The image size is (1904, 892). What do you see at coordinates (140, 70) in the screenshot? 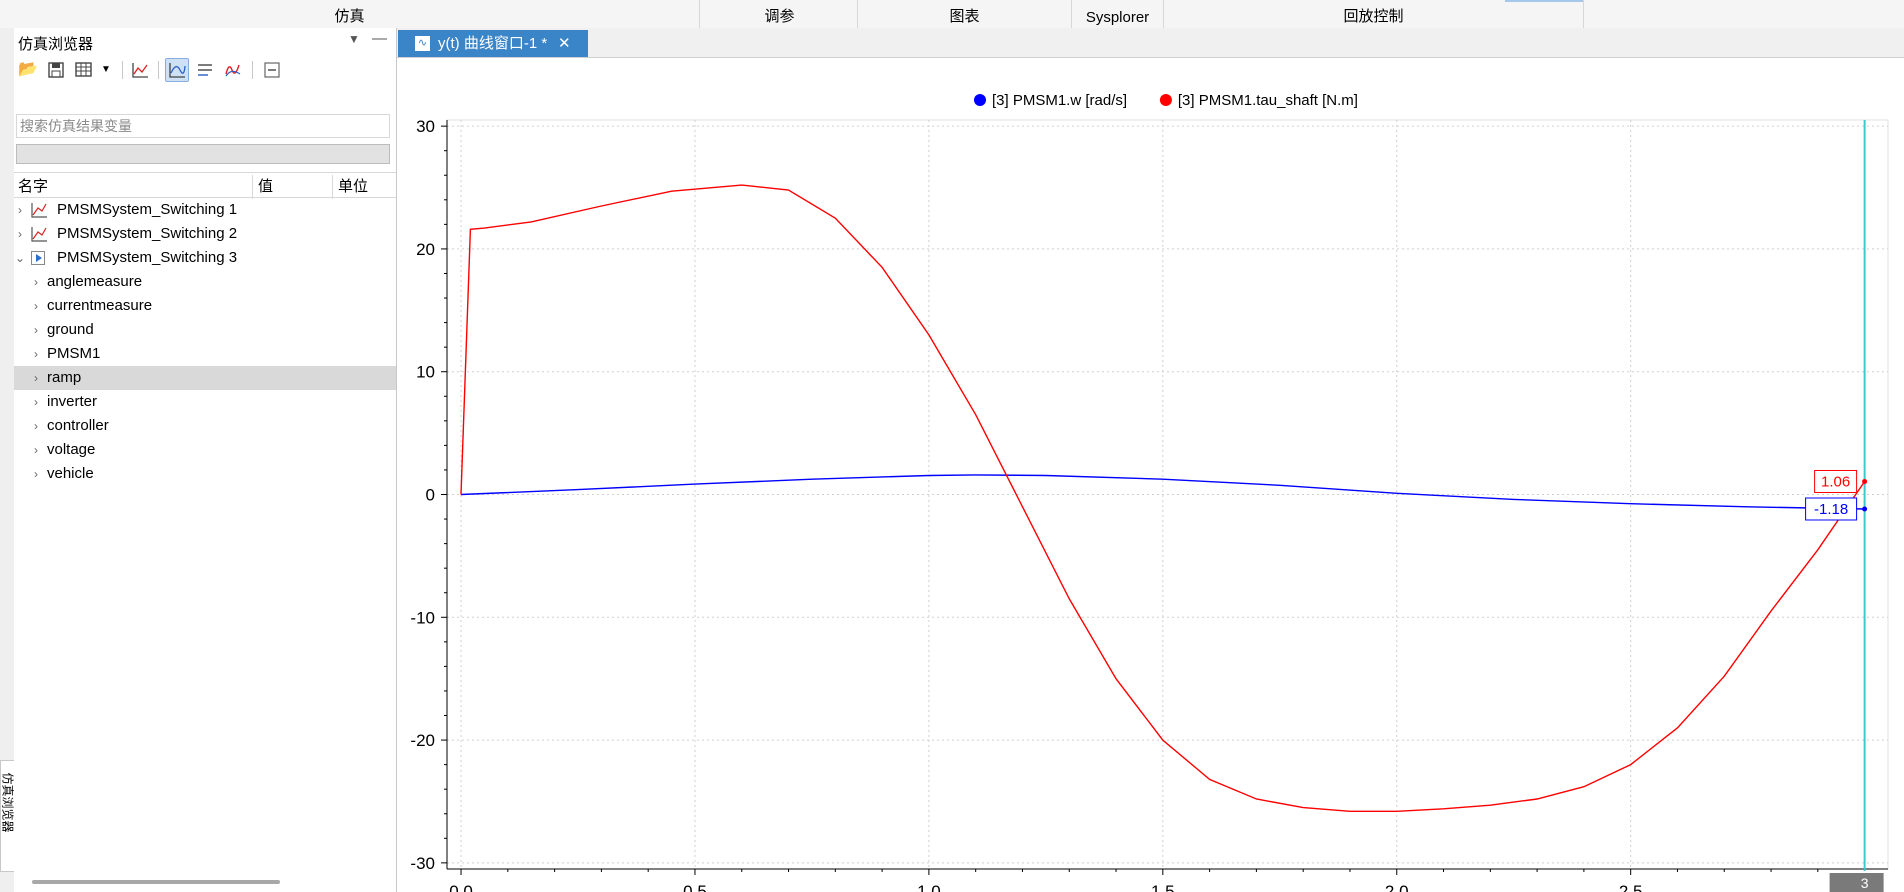
I see `plot-curve-icon` at bounding box center [140, 70].